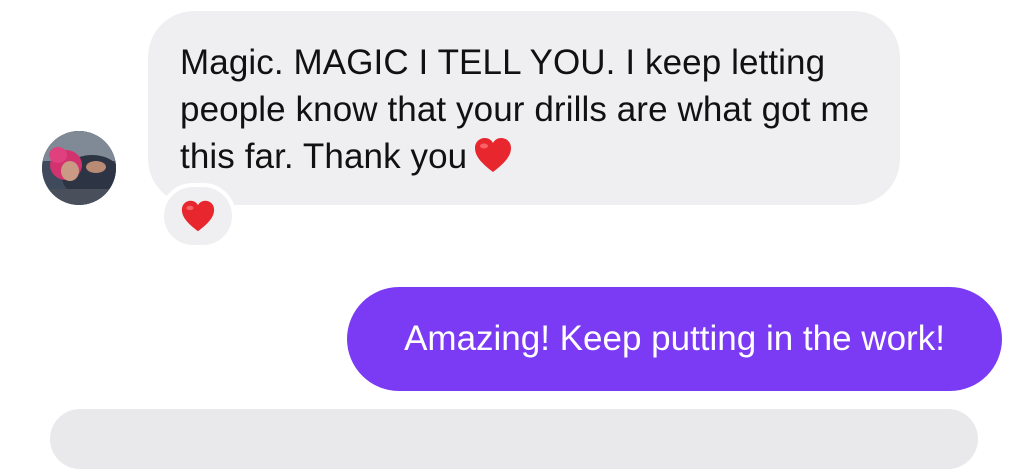 Image resolution: width=1024 pixels, height=469 pixels. I want to click on avatar-photo, so click(79, 168).